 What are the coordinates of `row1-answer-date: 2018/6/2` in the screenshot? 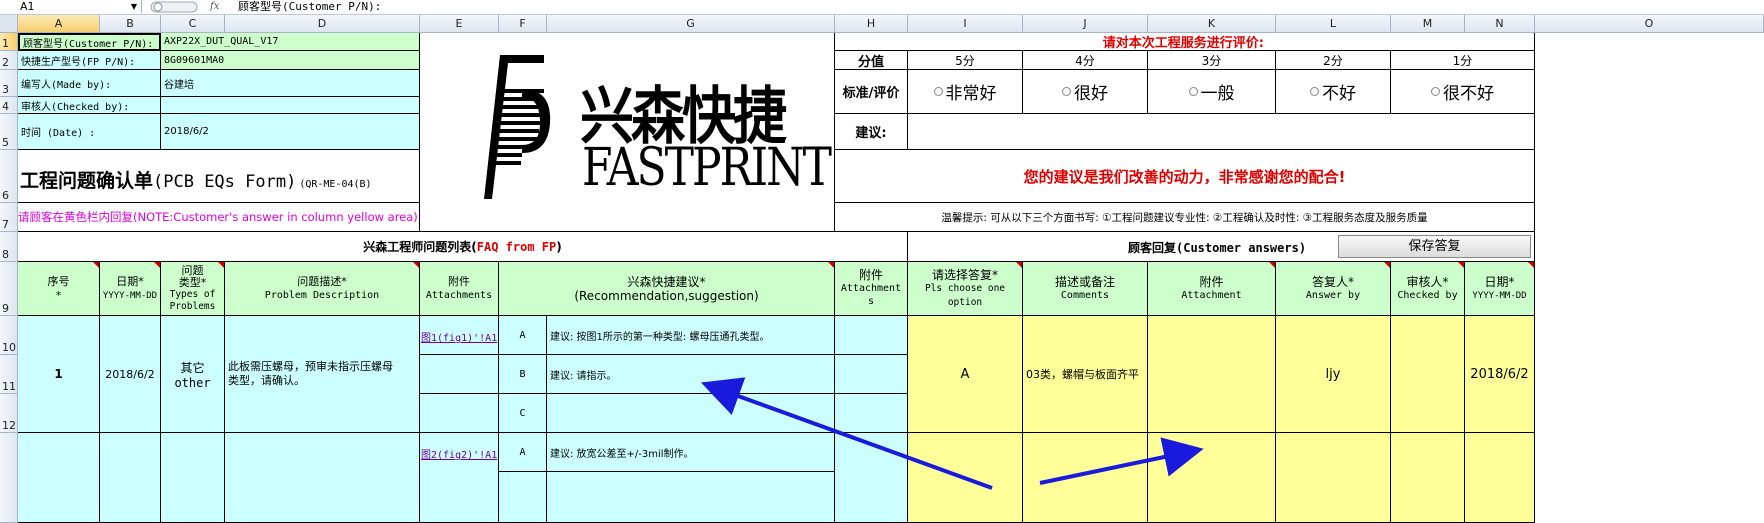 It's located at (1500, 374).